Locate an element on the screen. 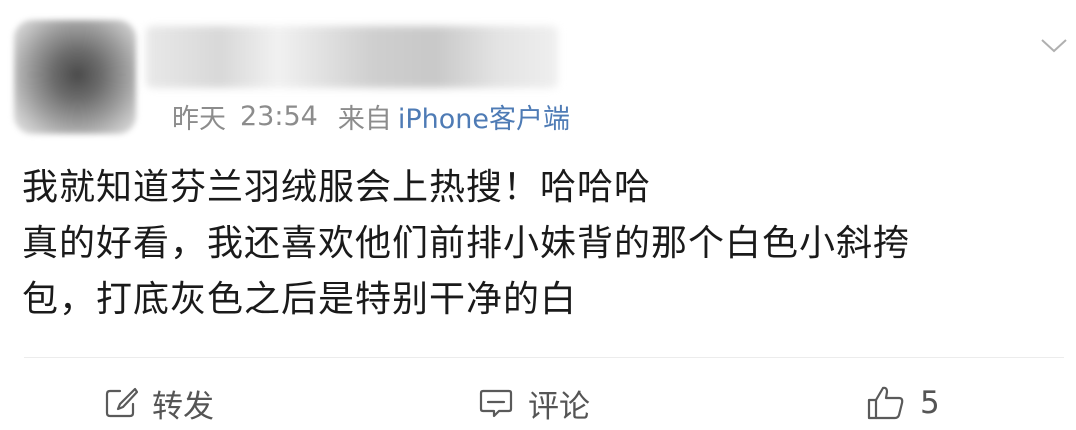 This screenshot has width=1076, height=430. chevron-down-icon is located at coordinates (1054, 46).